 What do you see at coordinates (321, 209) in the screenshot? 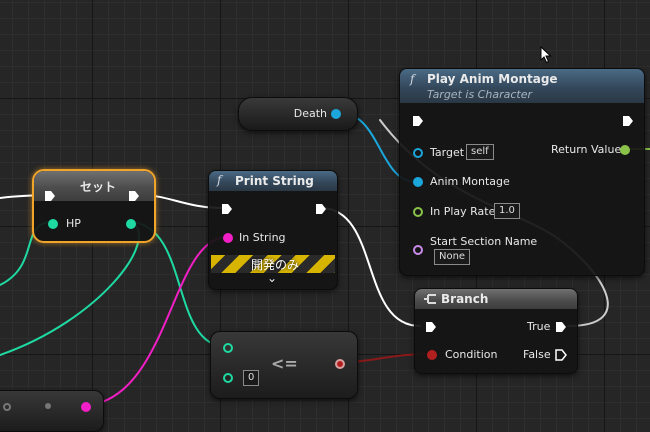
I see `print-exec-out-pin` at bounding box center [321, 209].